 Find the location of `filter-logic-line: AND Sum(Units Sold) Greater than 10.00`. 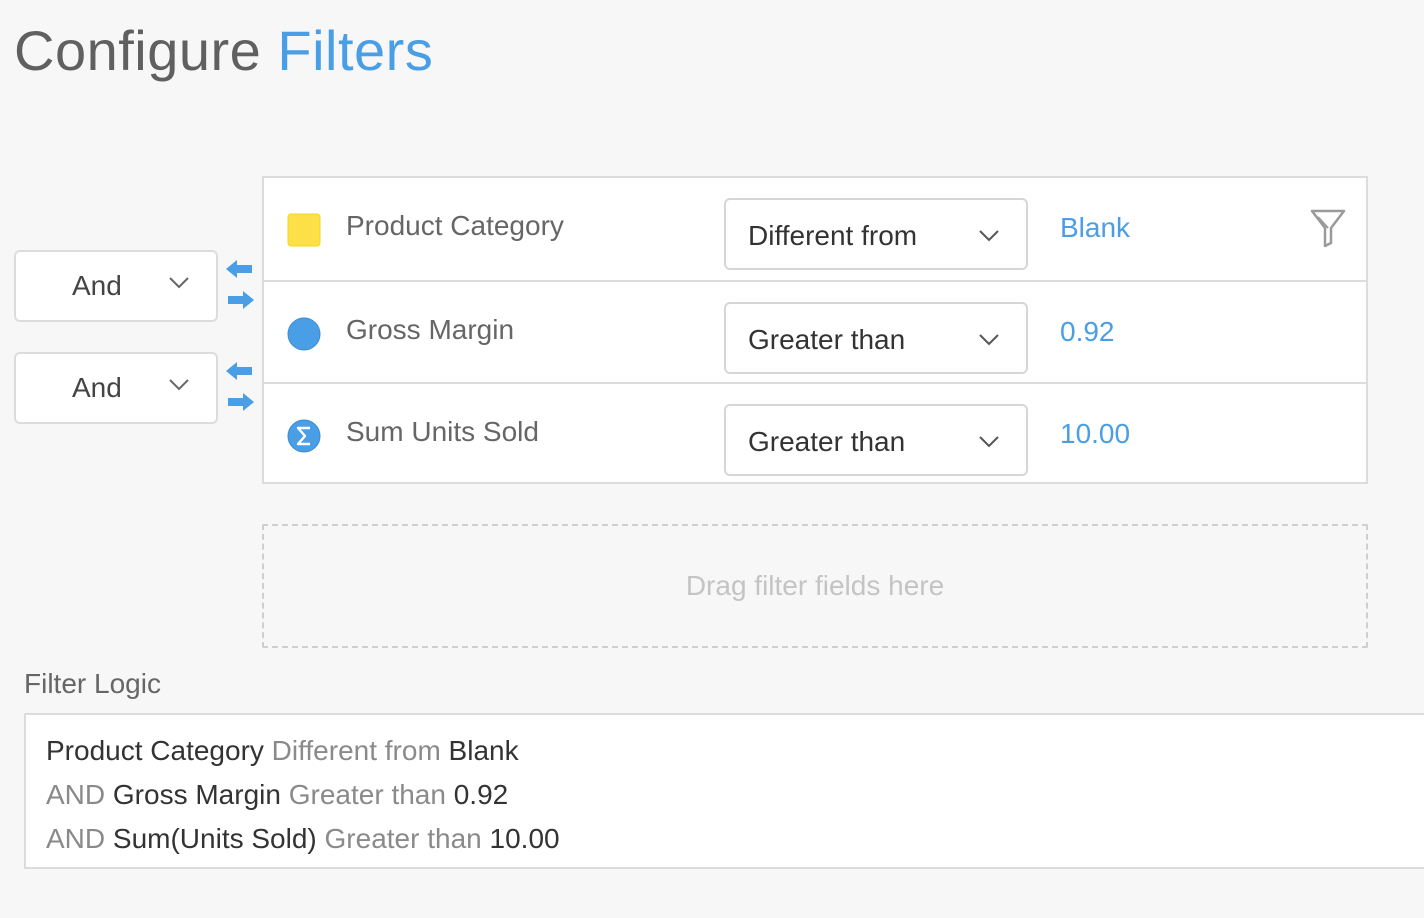

filter-logic-line: AND Sum(Units Sold) Greater than 10.00 is located at coordinates (735, 839).